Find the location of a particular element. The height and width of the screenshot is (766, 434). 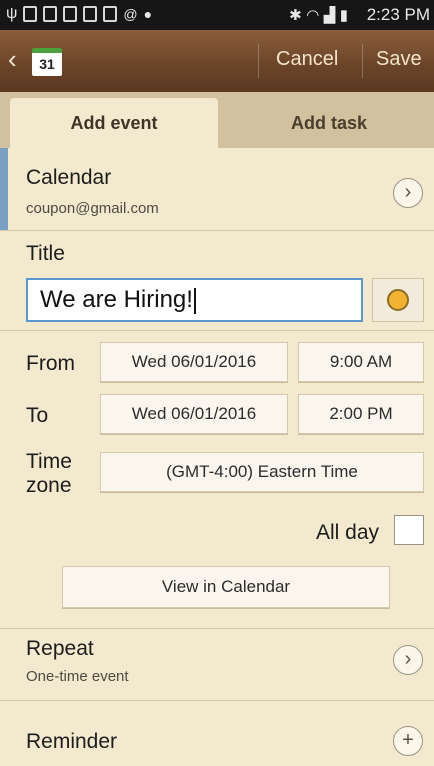

bluetooth-icon: ✱ is located at coordinates (295, 15).